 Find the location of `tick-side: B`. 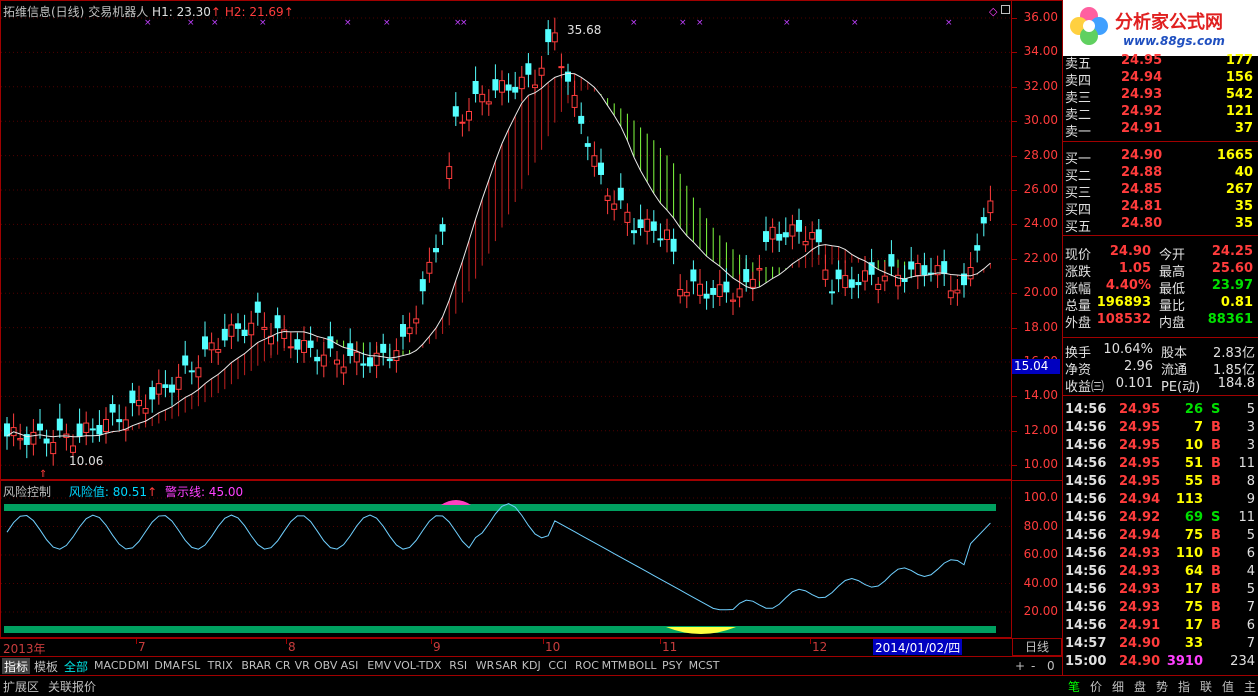

tick-side: B is located at coordinates (1216, 589).